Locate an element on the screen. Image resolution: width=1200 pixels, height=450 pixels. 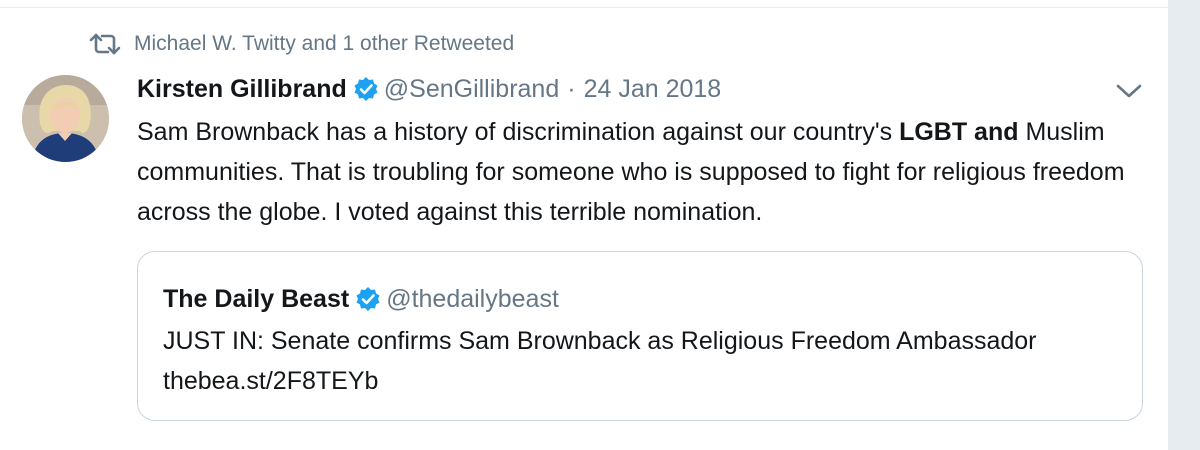
retweet-icon is located at coordinates (105, 44).